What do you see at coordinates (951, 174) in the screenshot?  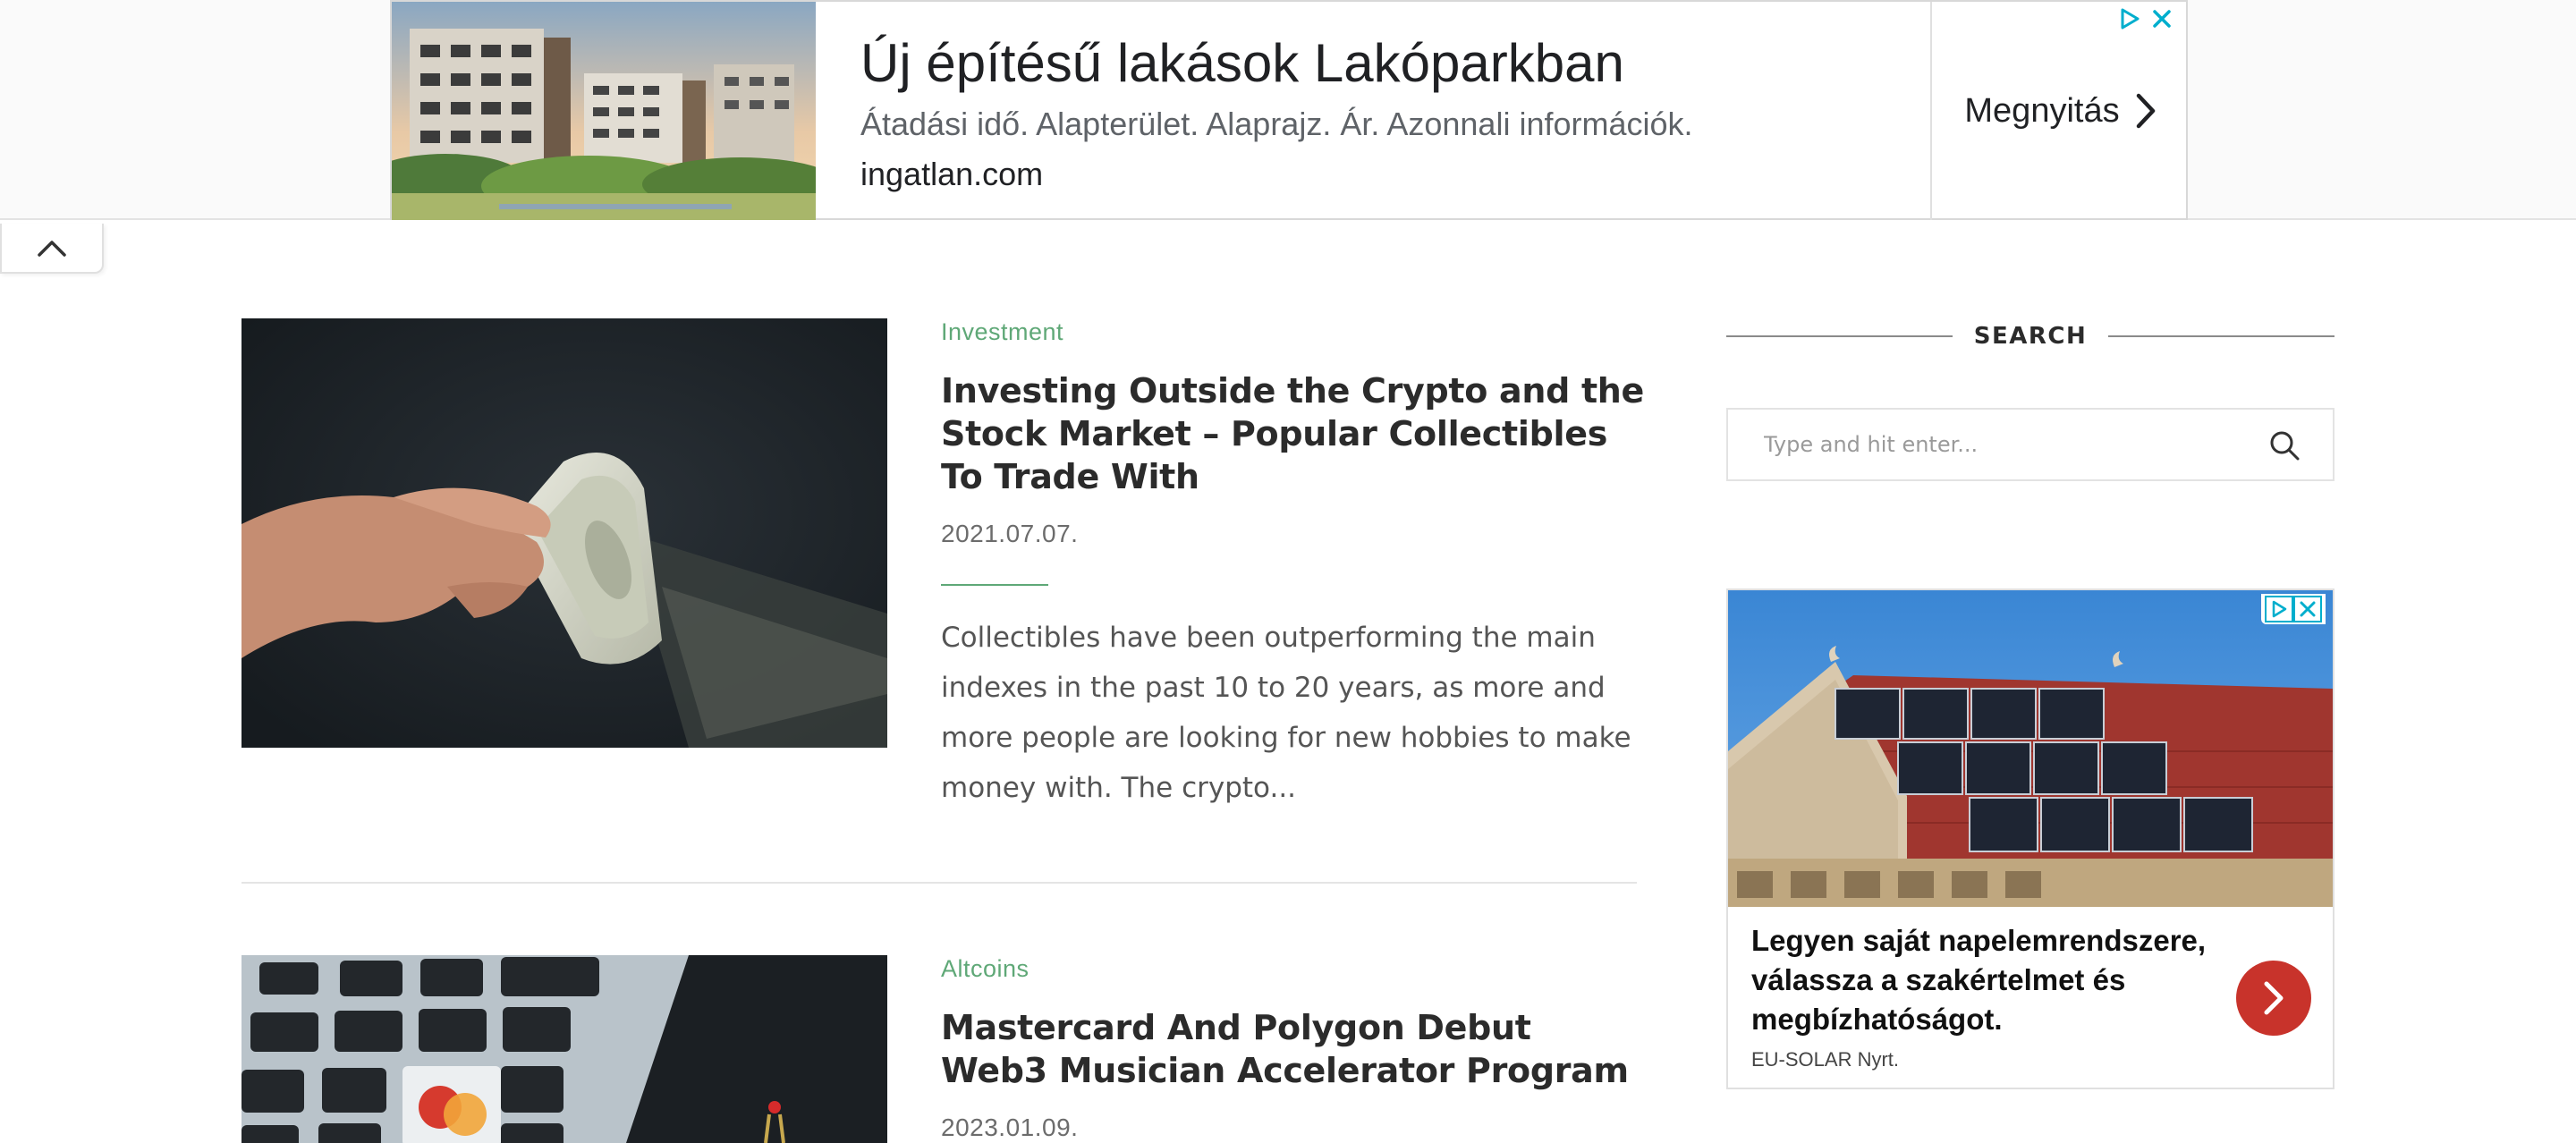 I see `top-ad-url: ingatlan.com` at bounding box center [951, 174].